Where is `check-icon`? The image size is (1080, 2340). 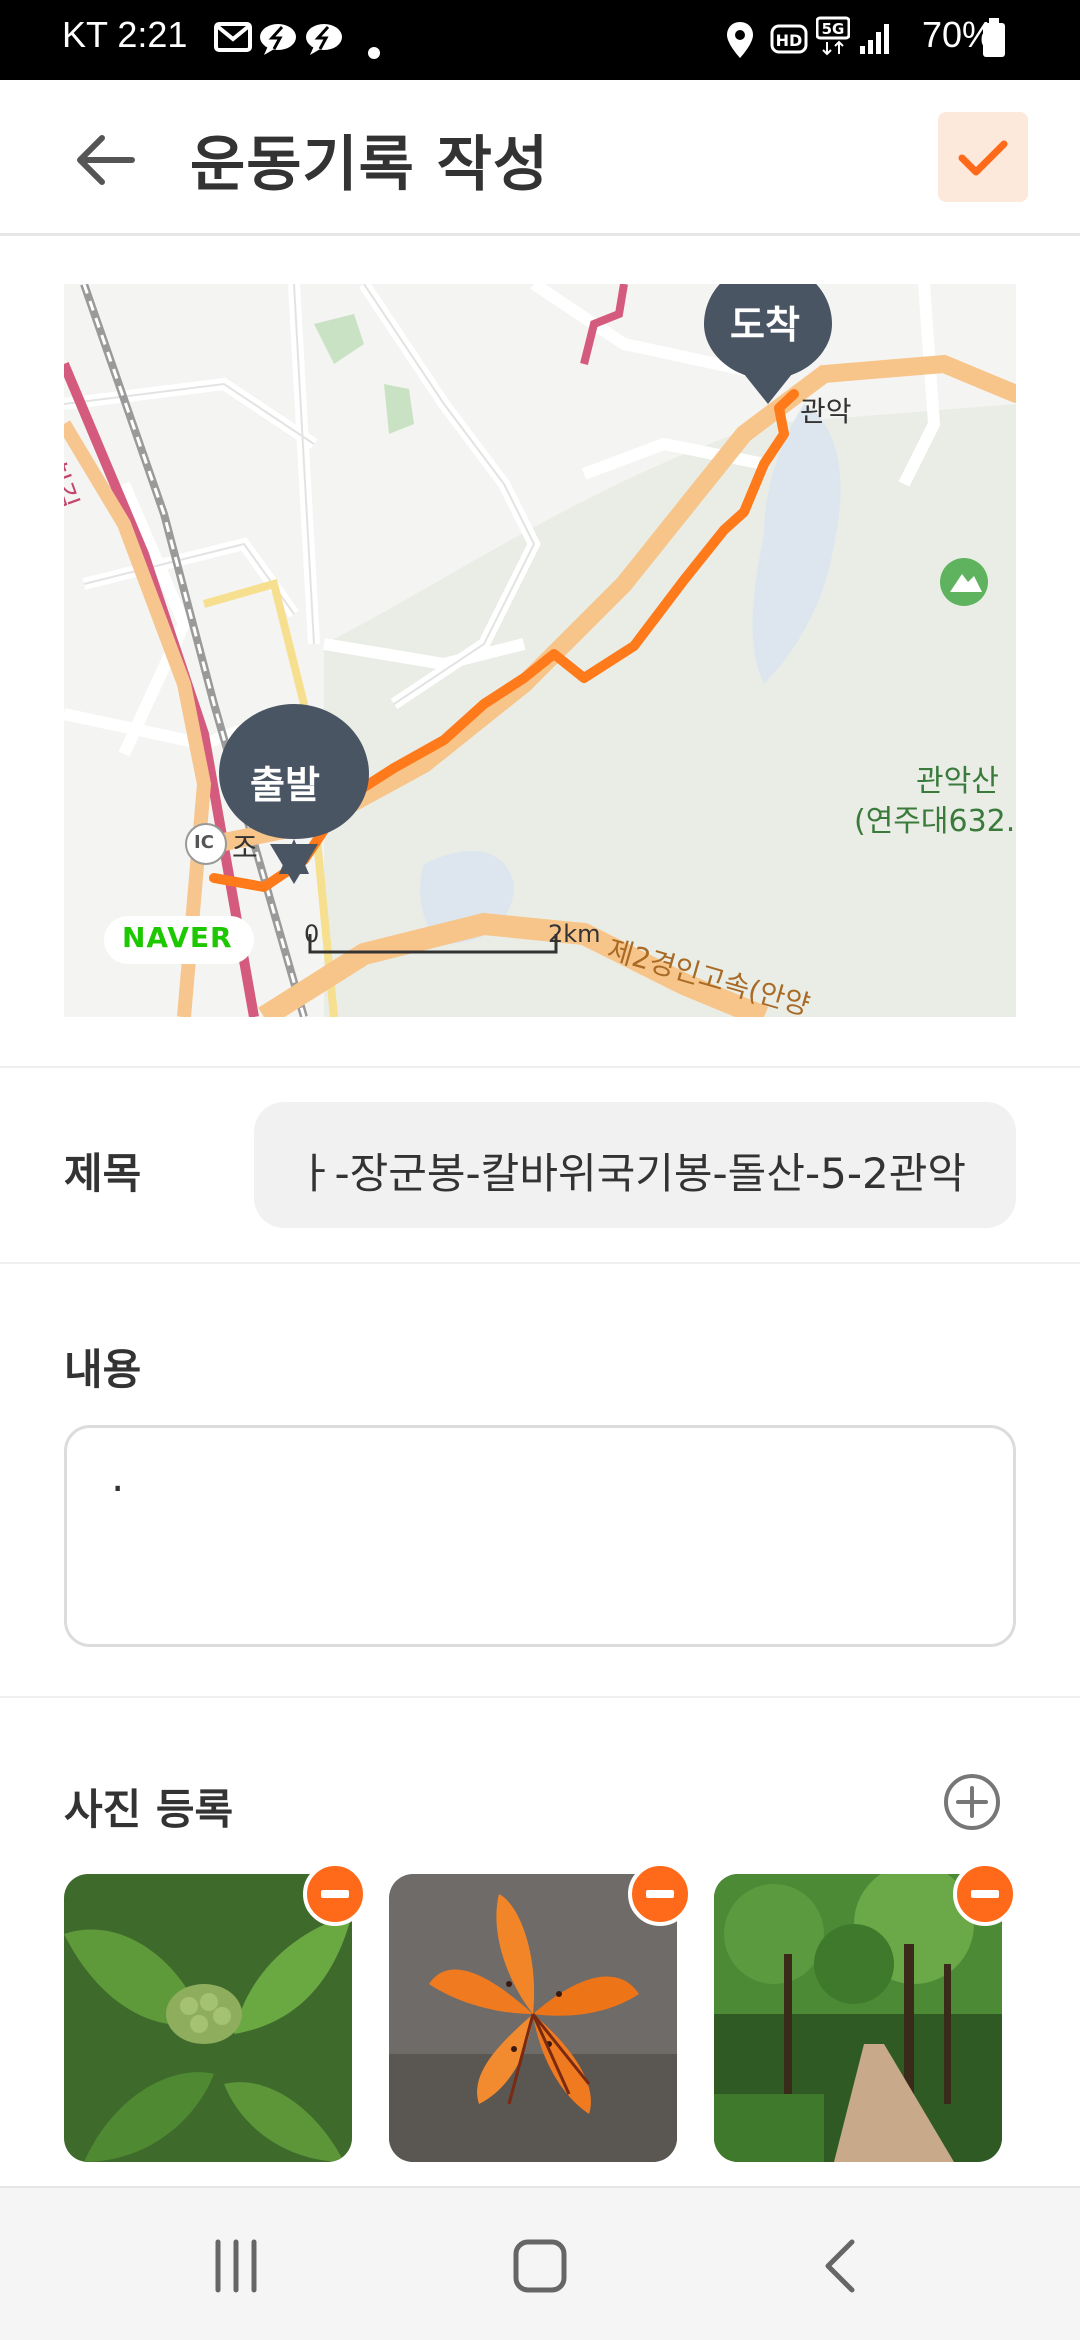 check-icon is located at coordinates (983, 158).